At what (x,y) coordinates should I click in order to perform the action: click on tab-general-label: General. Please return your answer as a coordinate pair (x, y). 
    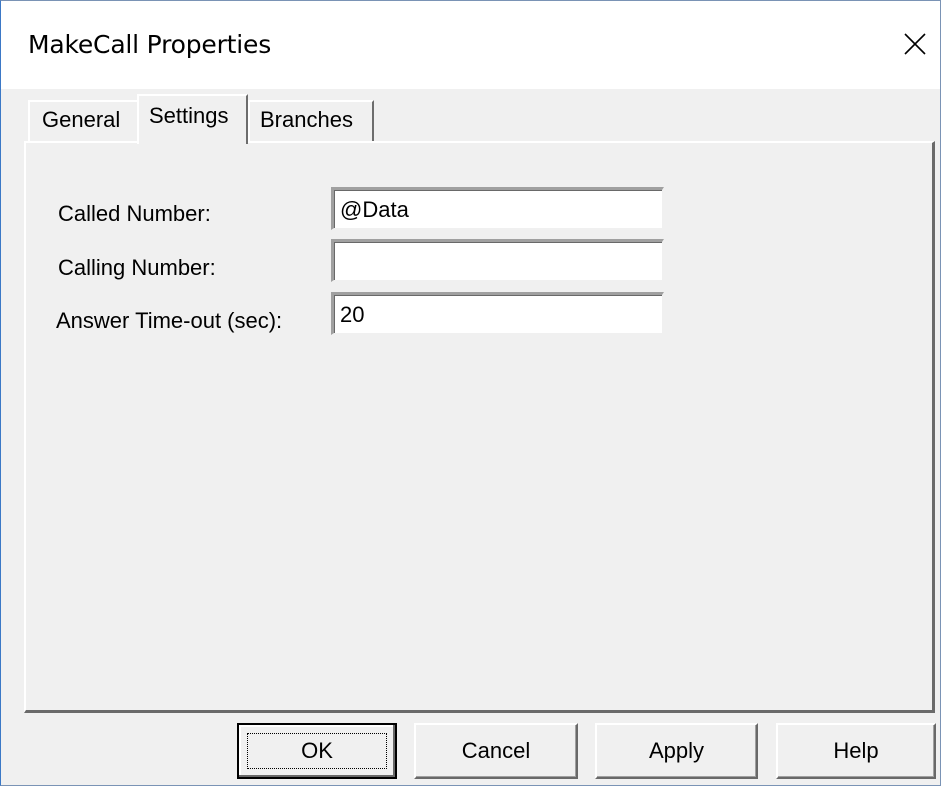
    Looking at the image, I should click on (81, 119).